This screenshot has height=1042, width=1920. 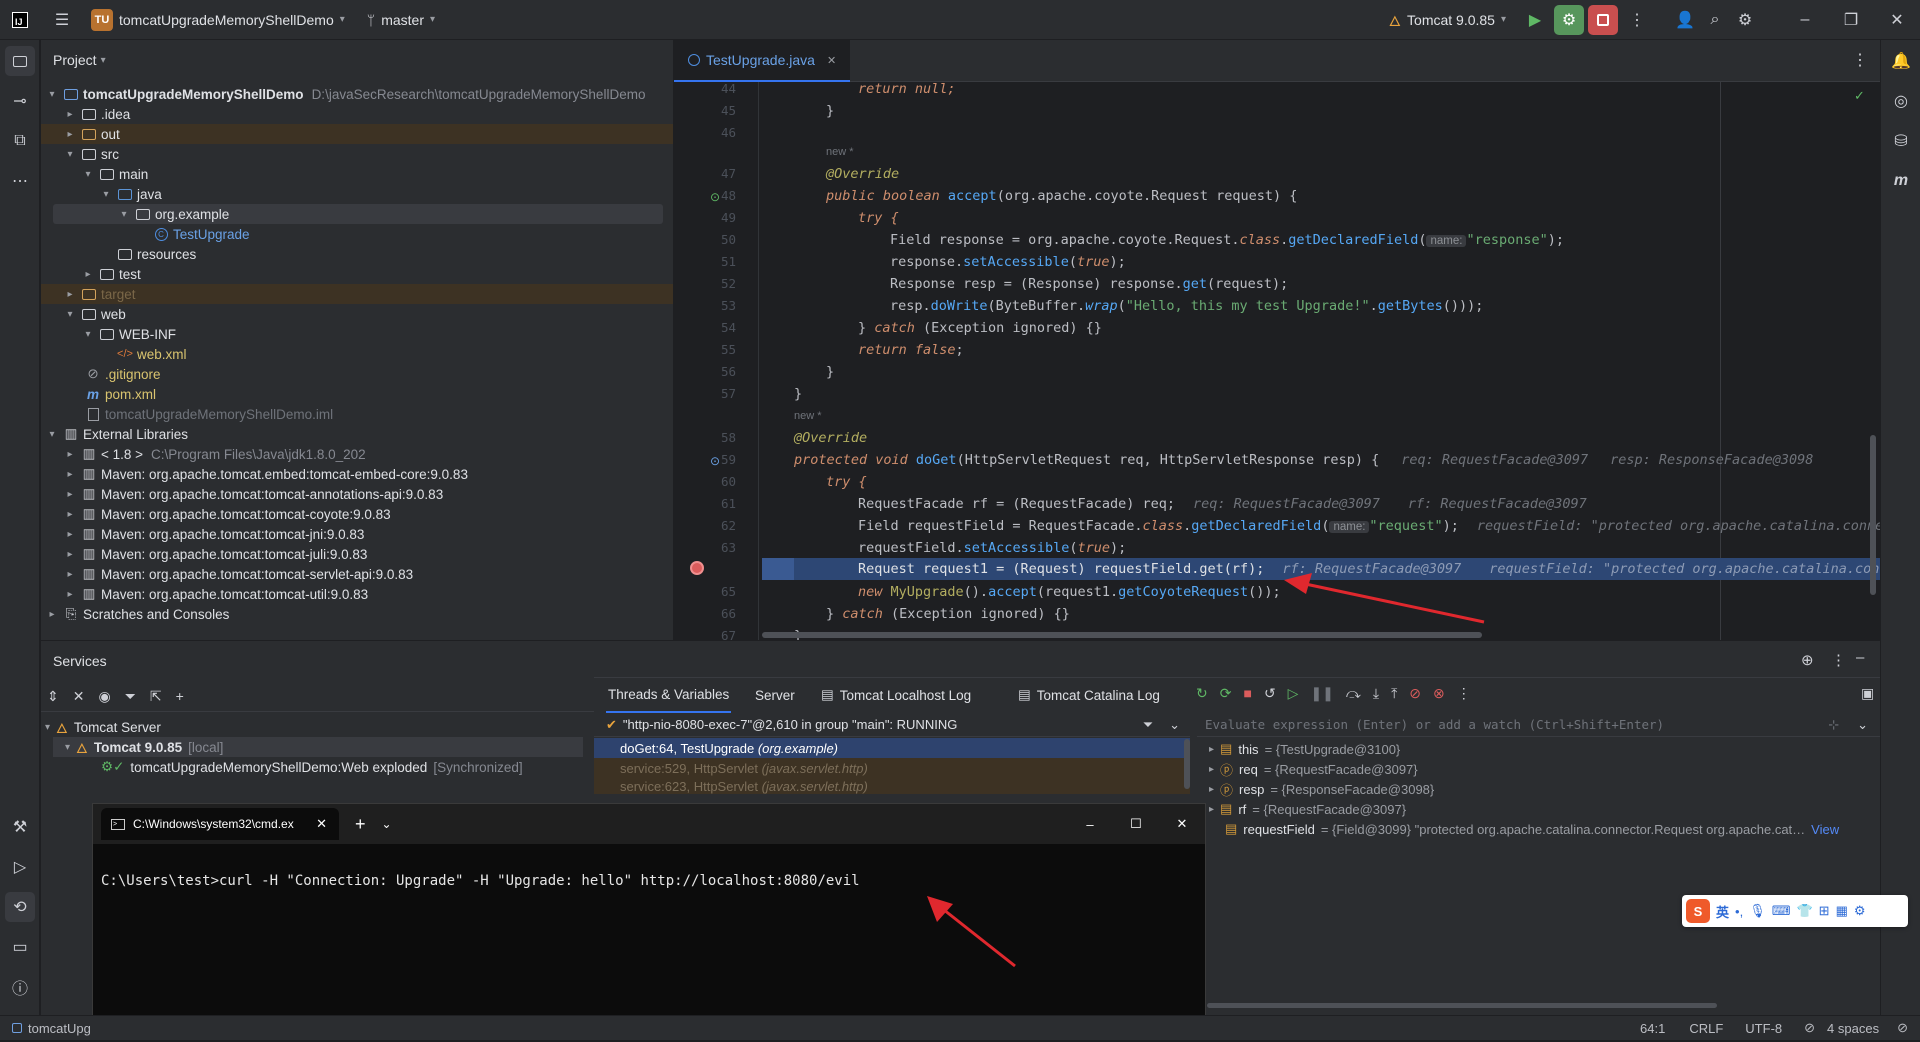 I want to click on indent-setting: 4 spaces, so click(x=1853, y=1028).